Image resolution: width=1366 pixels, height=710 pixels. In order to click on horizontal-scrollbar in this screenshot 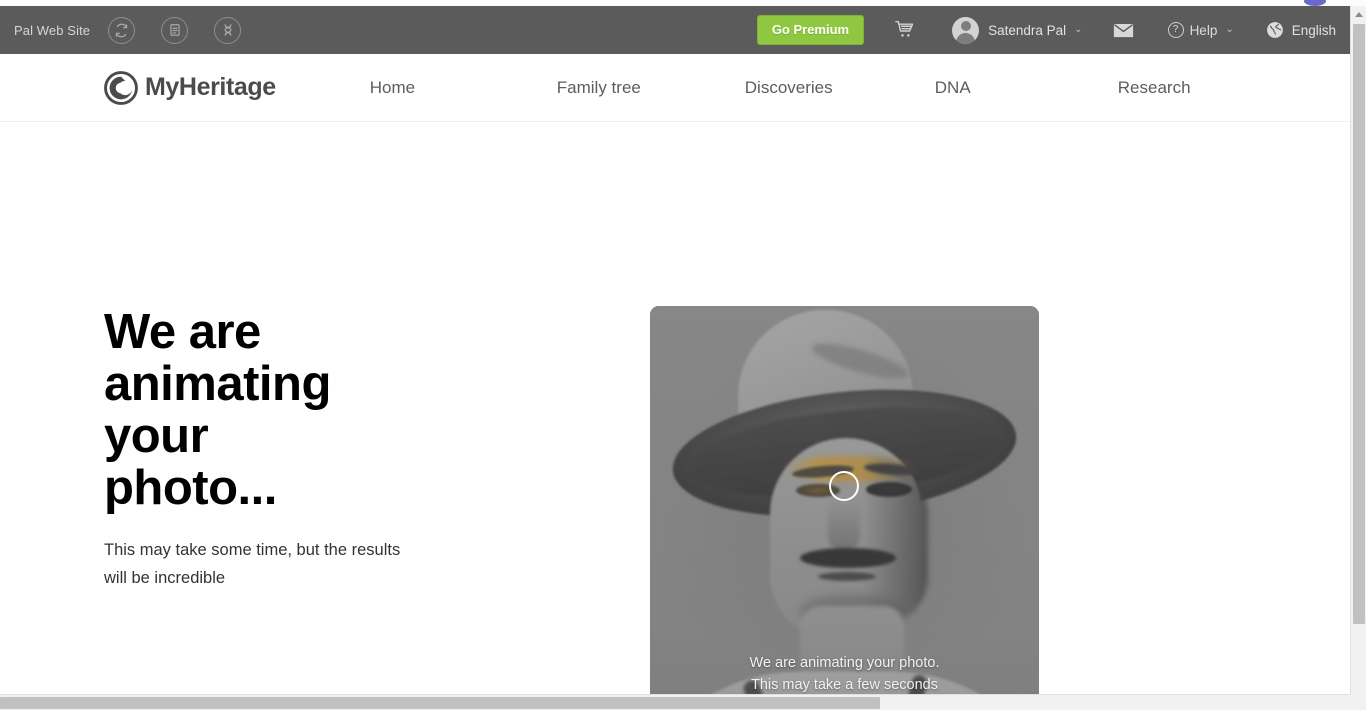, I will do `click(675, 702)`.